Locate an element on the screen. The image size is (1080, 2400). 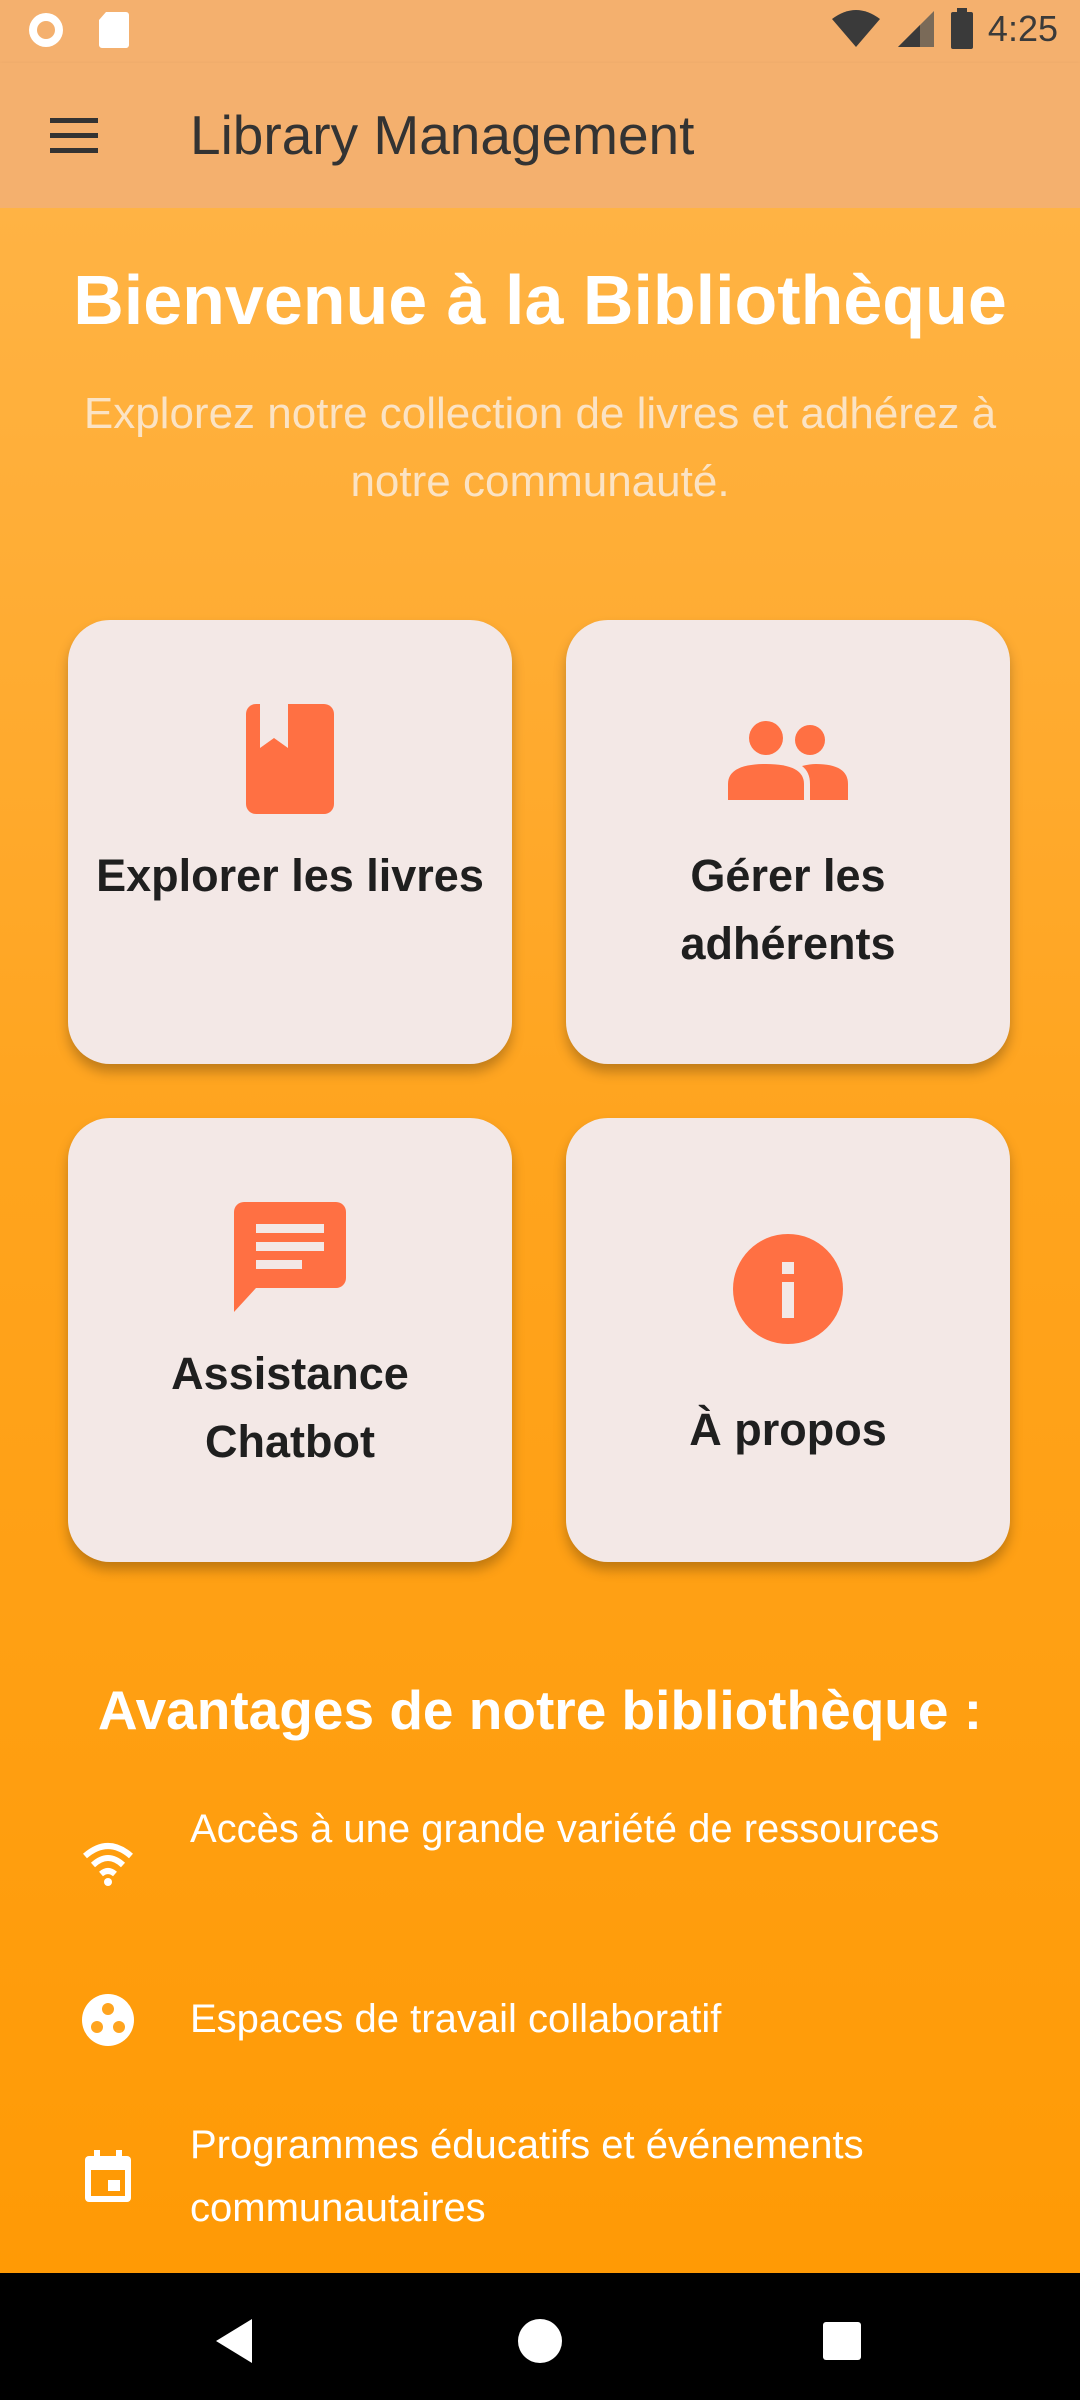
back-button is located at coordinates (236, 2341).